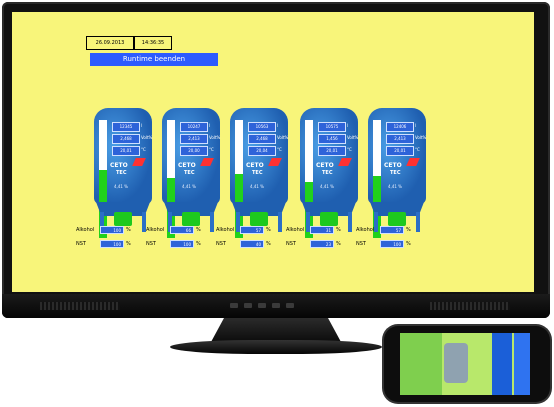  I want to click on alcohol-value: 66, so click(182, 230).